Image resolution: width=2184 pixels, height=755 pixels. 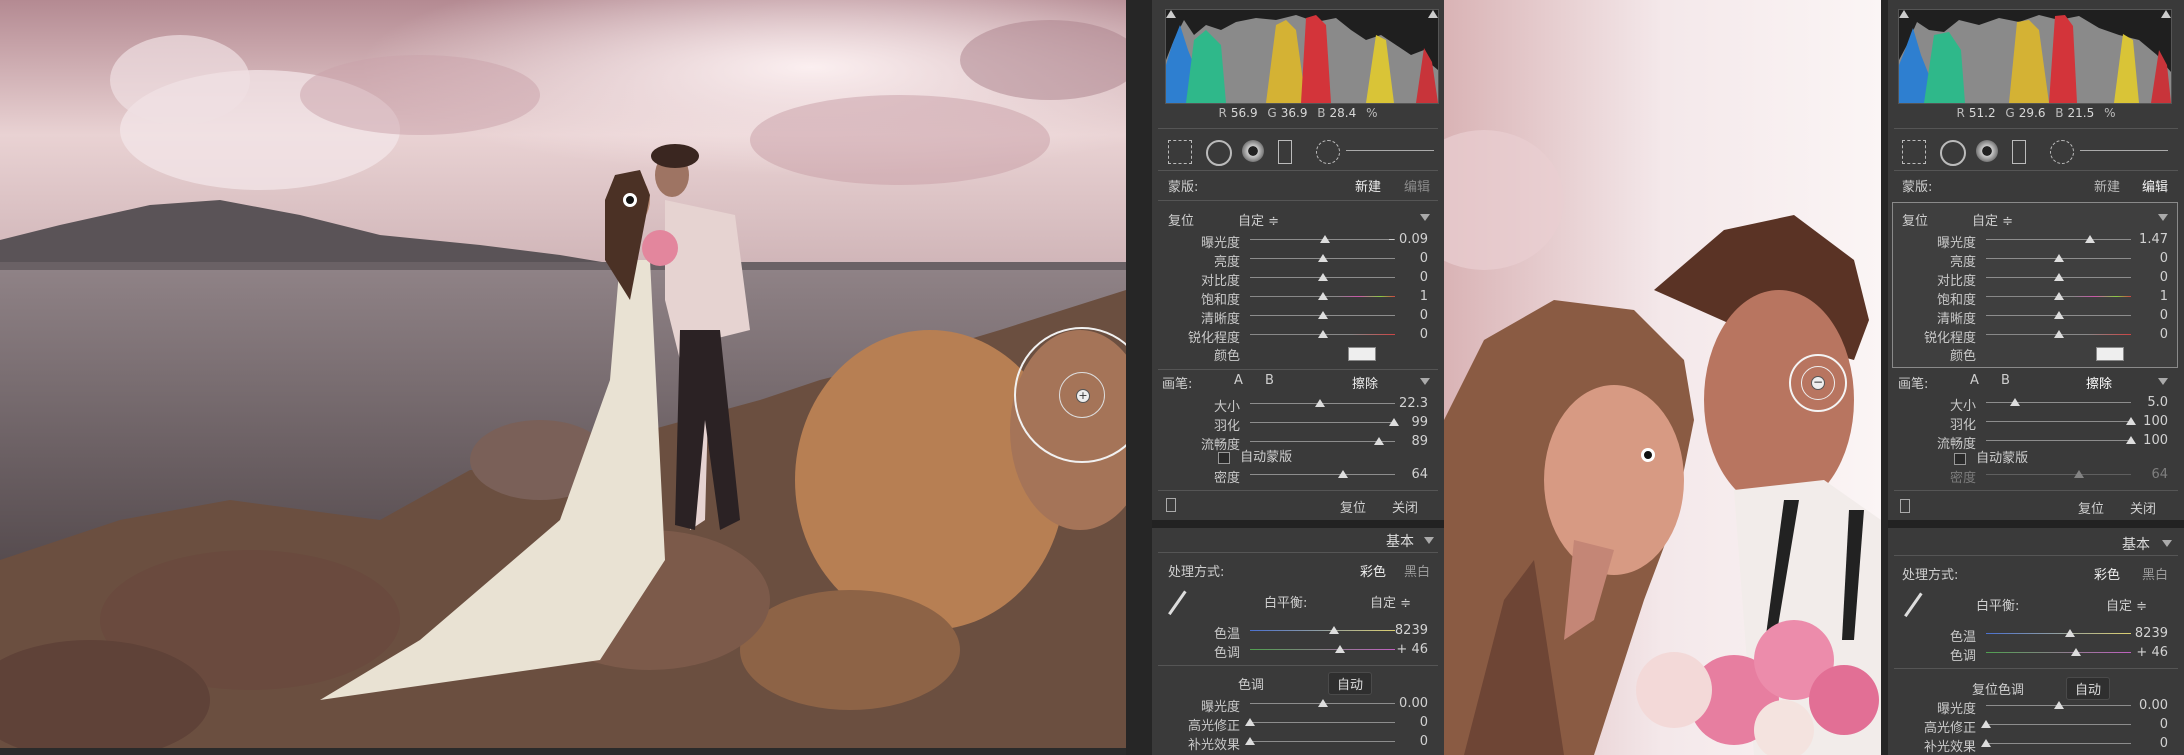 What do you see at coordinates (1238, 380) in the screenshot?
I see `brush-a-button: A` at bounding box center [1238, 380].